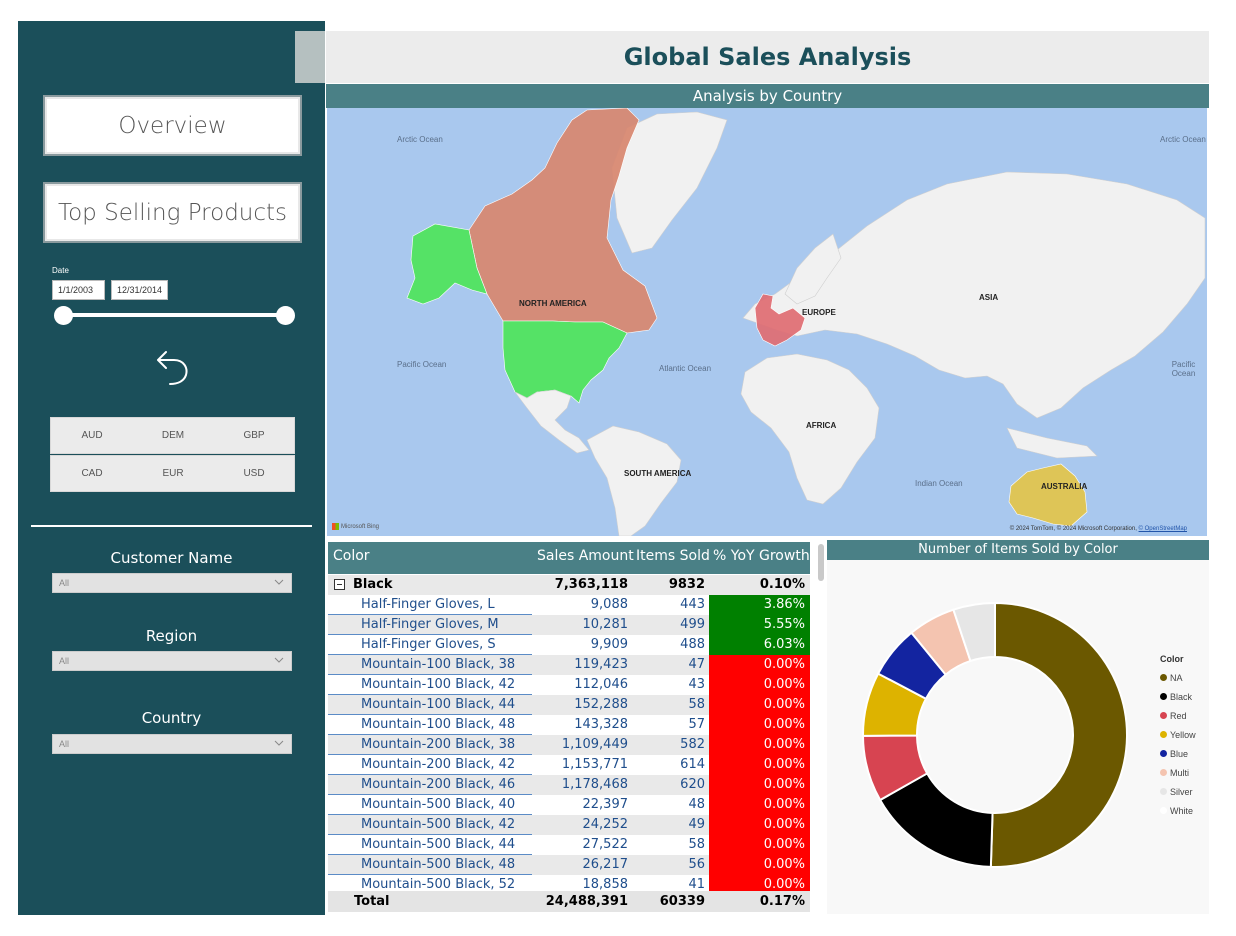 This screenshot has height=936, width=1236. Describe the element at coordinates (92, 435) in the screenshot. I see `currency-aud: AUD` at that location.